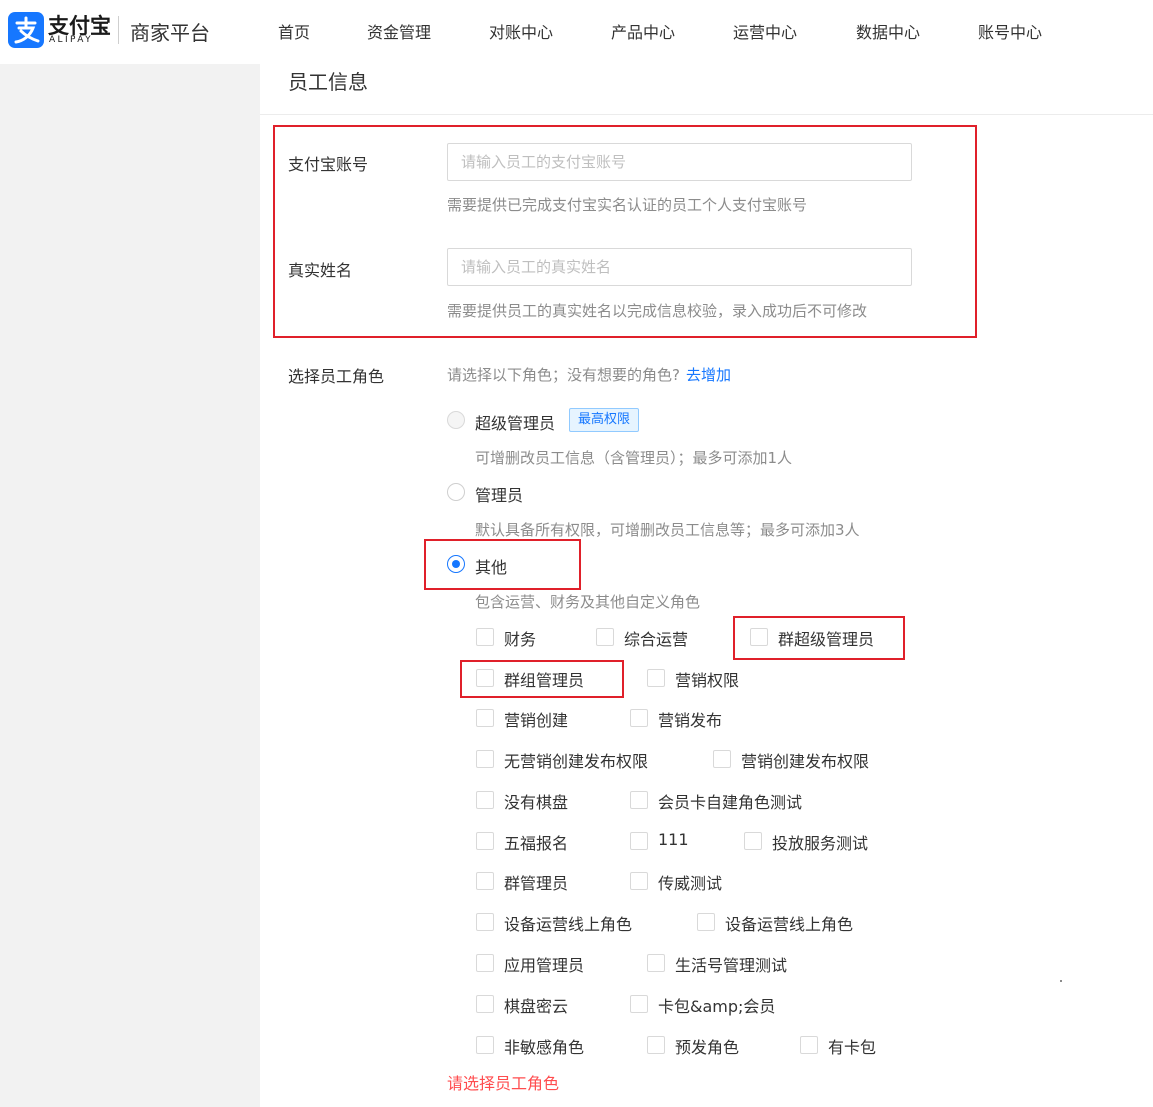 The image size is (1153, 1107). What do you see at coordinates (26, 30) in the screenshot?
I see `alipay-logo-icon` at bounding box center [26, 30].